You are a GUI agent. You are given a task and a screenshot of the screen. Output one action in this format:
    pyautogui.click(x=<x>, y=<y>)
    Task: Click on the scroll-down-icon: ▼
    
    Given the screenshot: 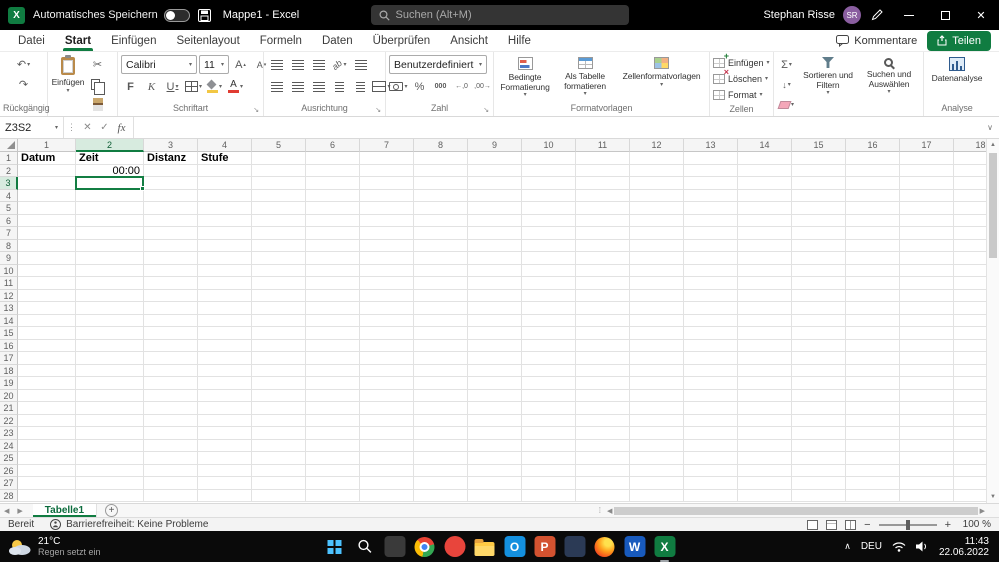 What is the action you would take?
    pyautogui.click(x=993, y=497)
    